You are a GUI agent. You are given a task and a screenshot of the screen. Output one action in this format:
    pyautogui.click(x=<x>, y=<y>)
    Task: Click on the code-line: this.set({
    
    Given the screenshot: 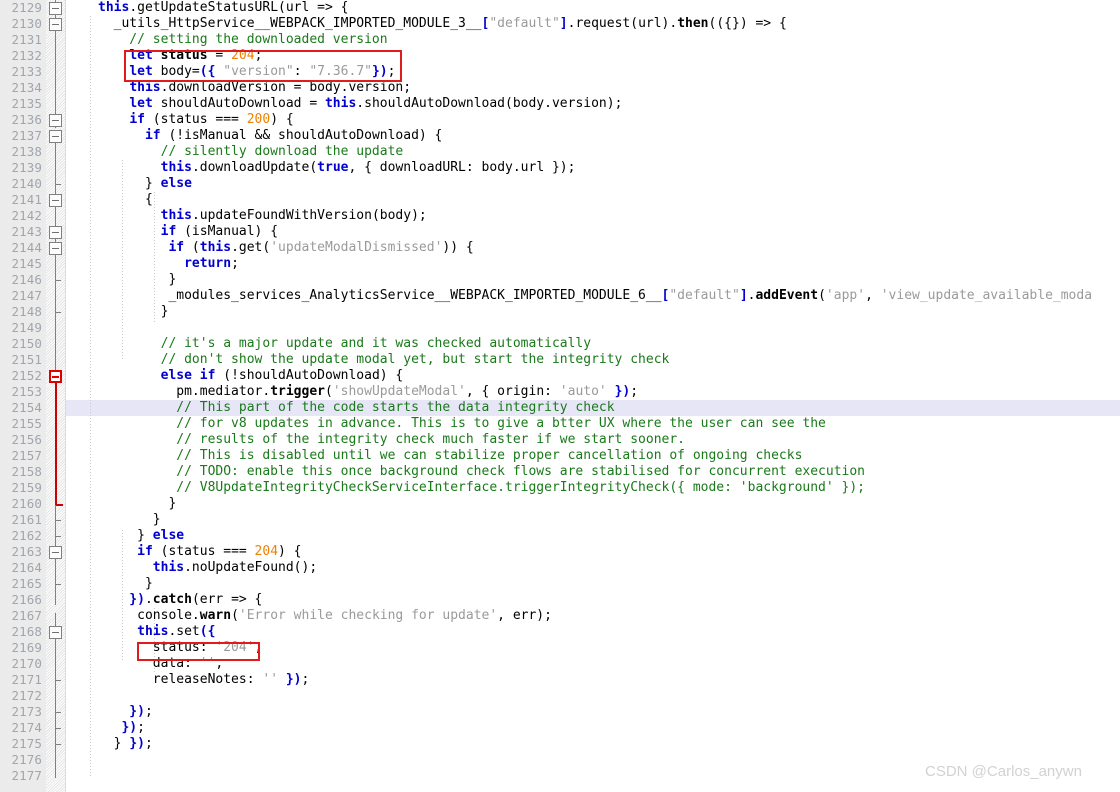 What is the action you would take?
    pyautogui.click(x=156, y=632)
    